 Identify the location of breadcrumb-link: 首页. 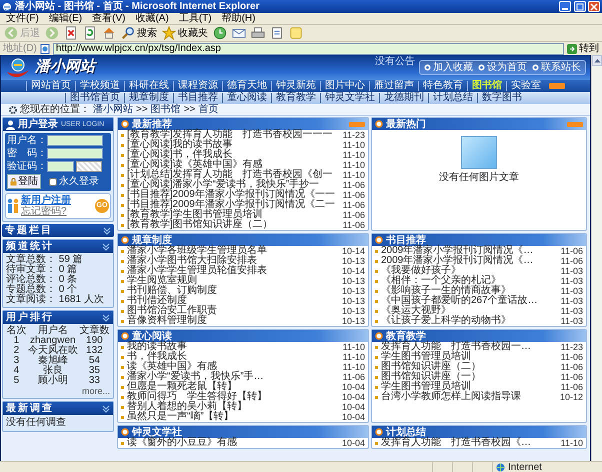
(208, 109).